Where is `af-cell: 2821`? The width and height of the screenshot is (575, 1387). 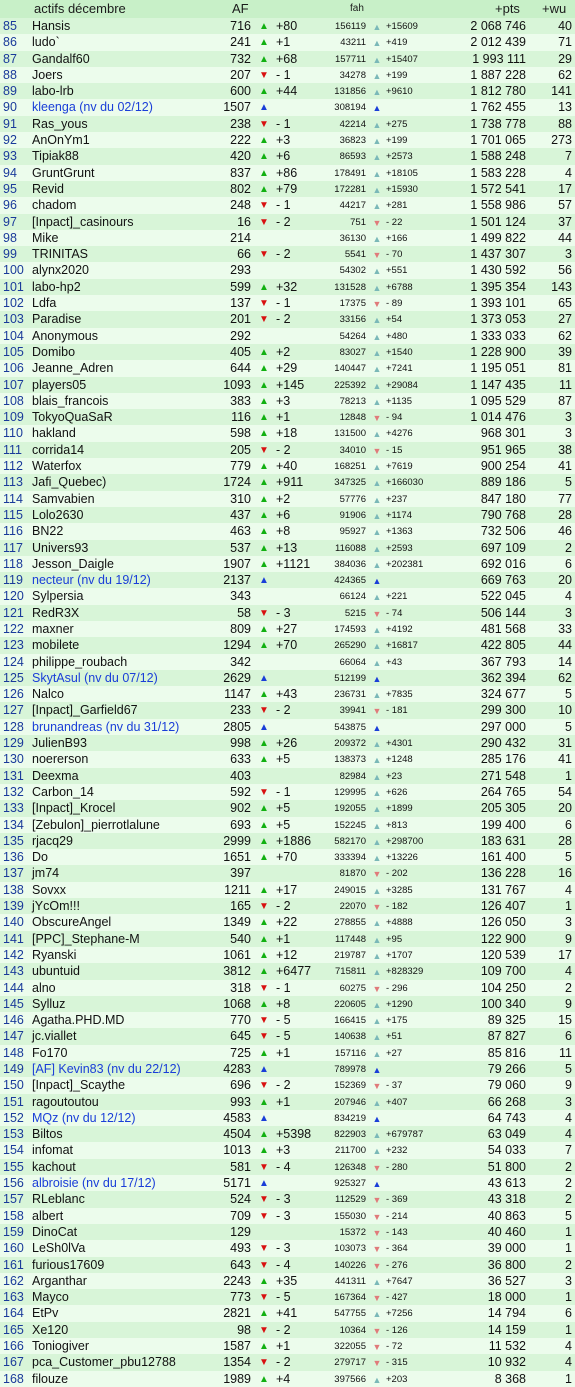
af-cell: 2821 is located at coordinates (237, 1313).